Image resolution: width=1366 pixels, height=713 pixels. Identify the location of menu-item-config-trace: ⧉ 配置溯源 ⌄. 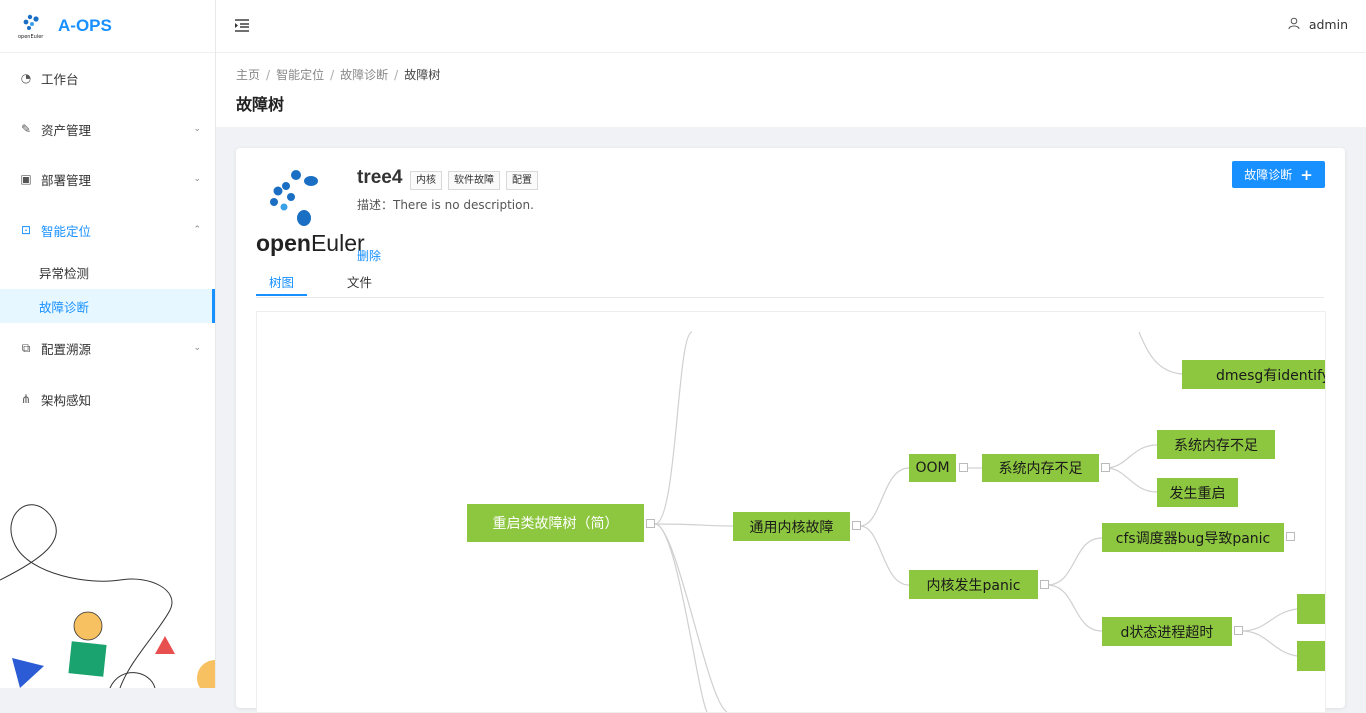
(107, 348).